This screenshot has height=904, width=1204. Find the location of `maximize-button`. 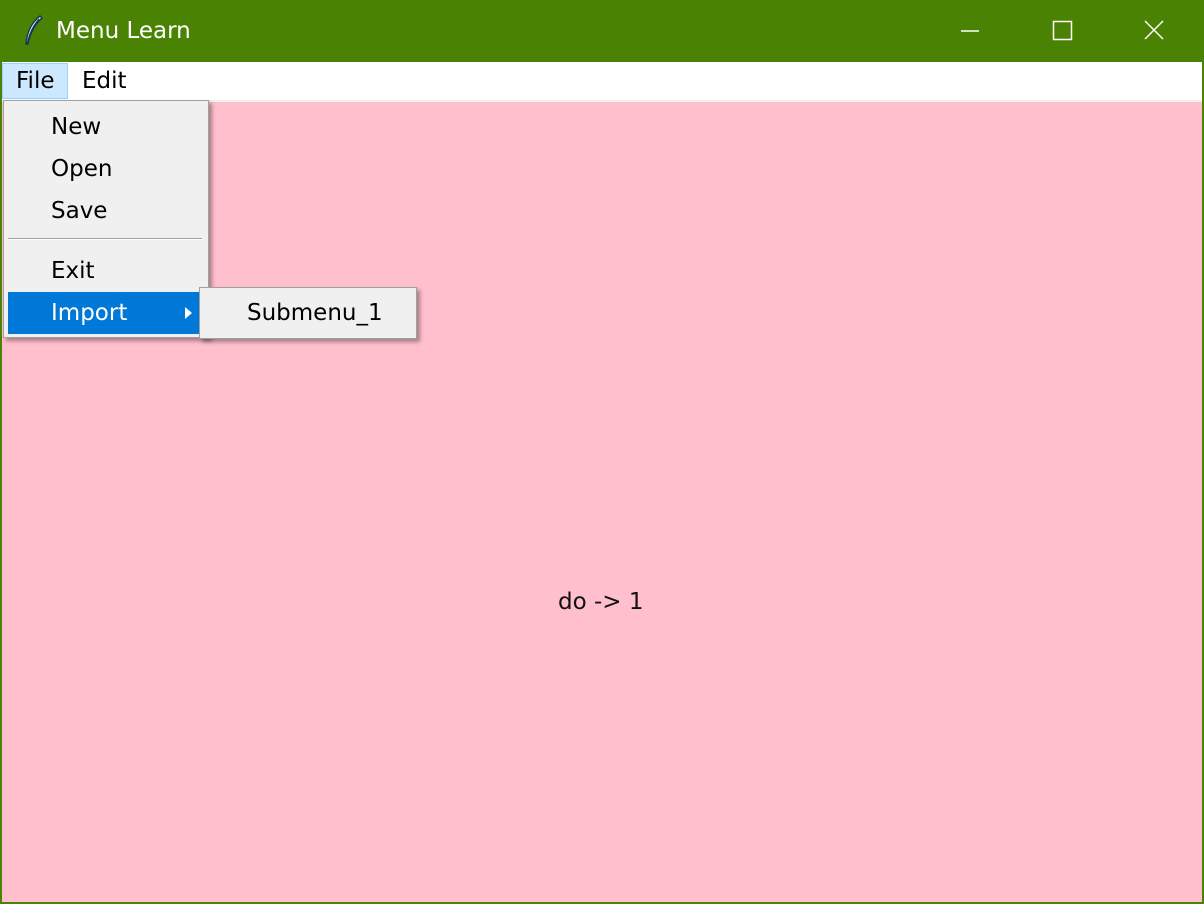

maximize-button is located at coordinates (1062, 31).